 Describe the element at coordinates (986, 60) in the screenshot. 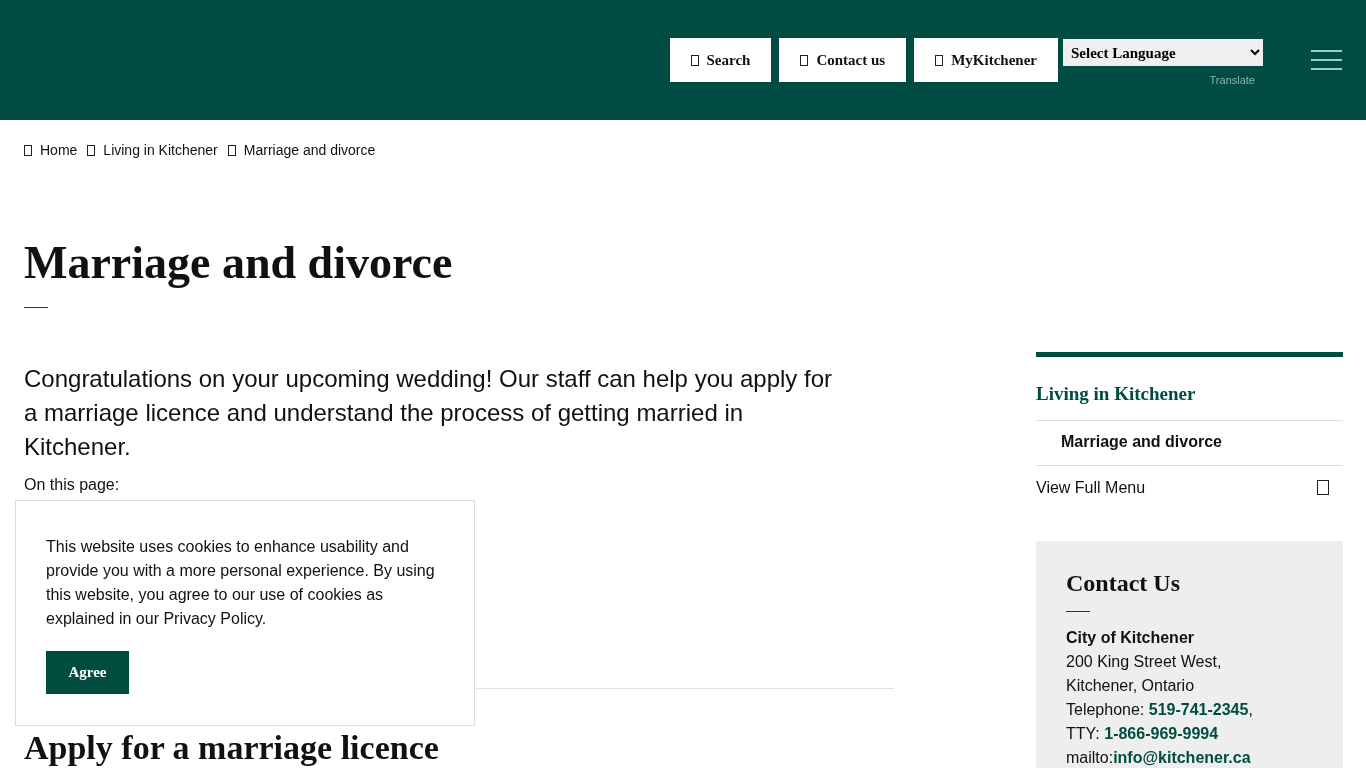

I see `header-button: MyKitchener` at that location.